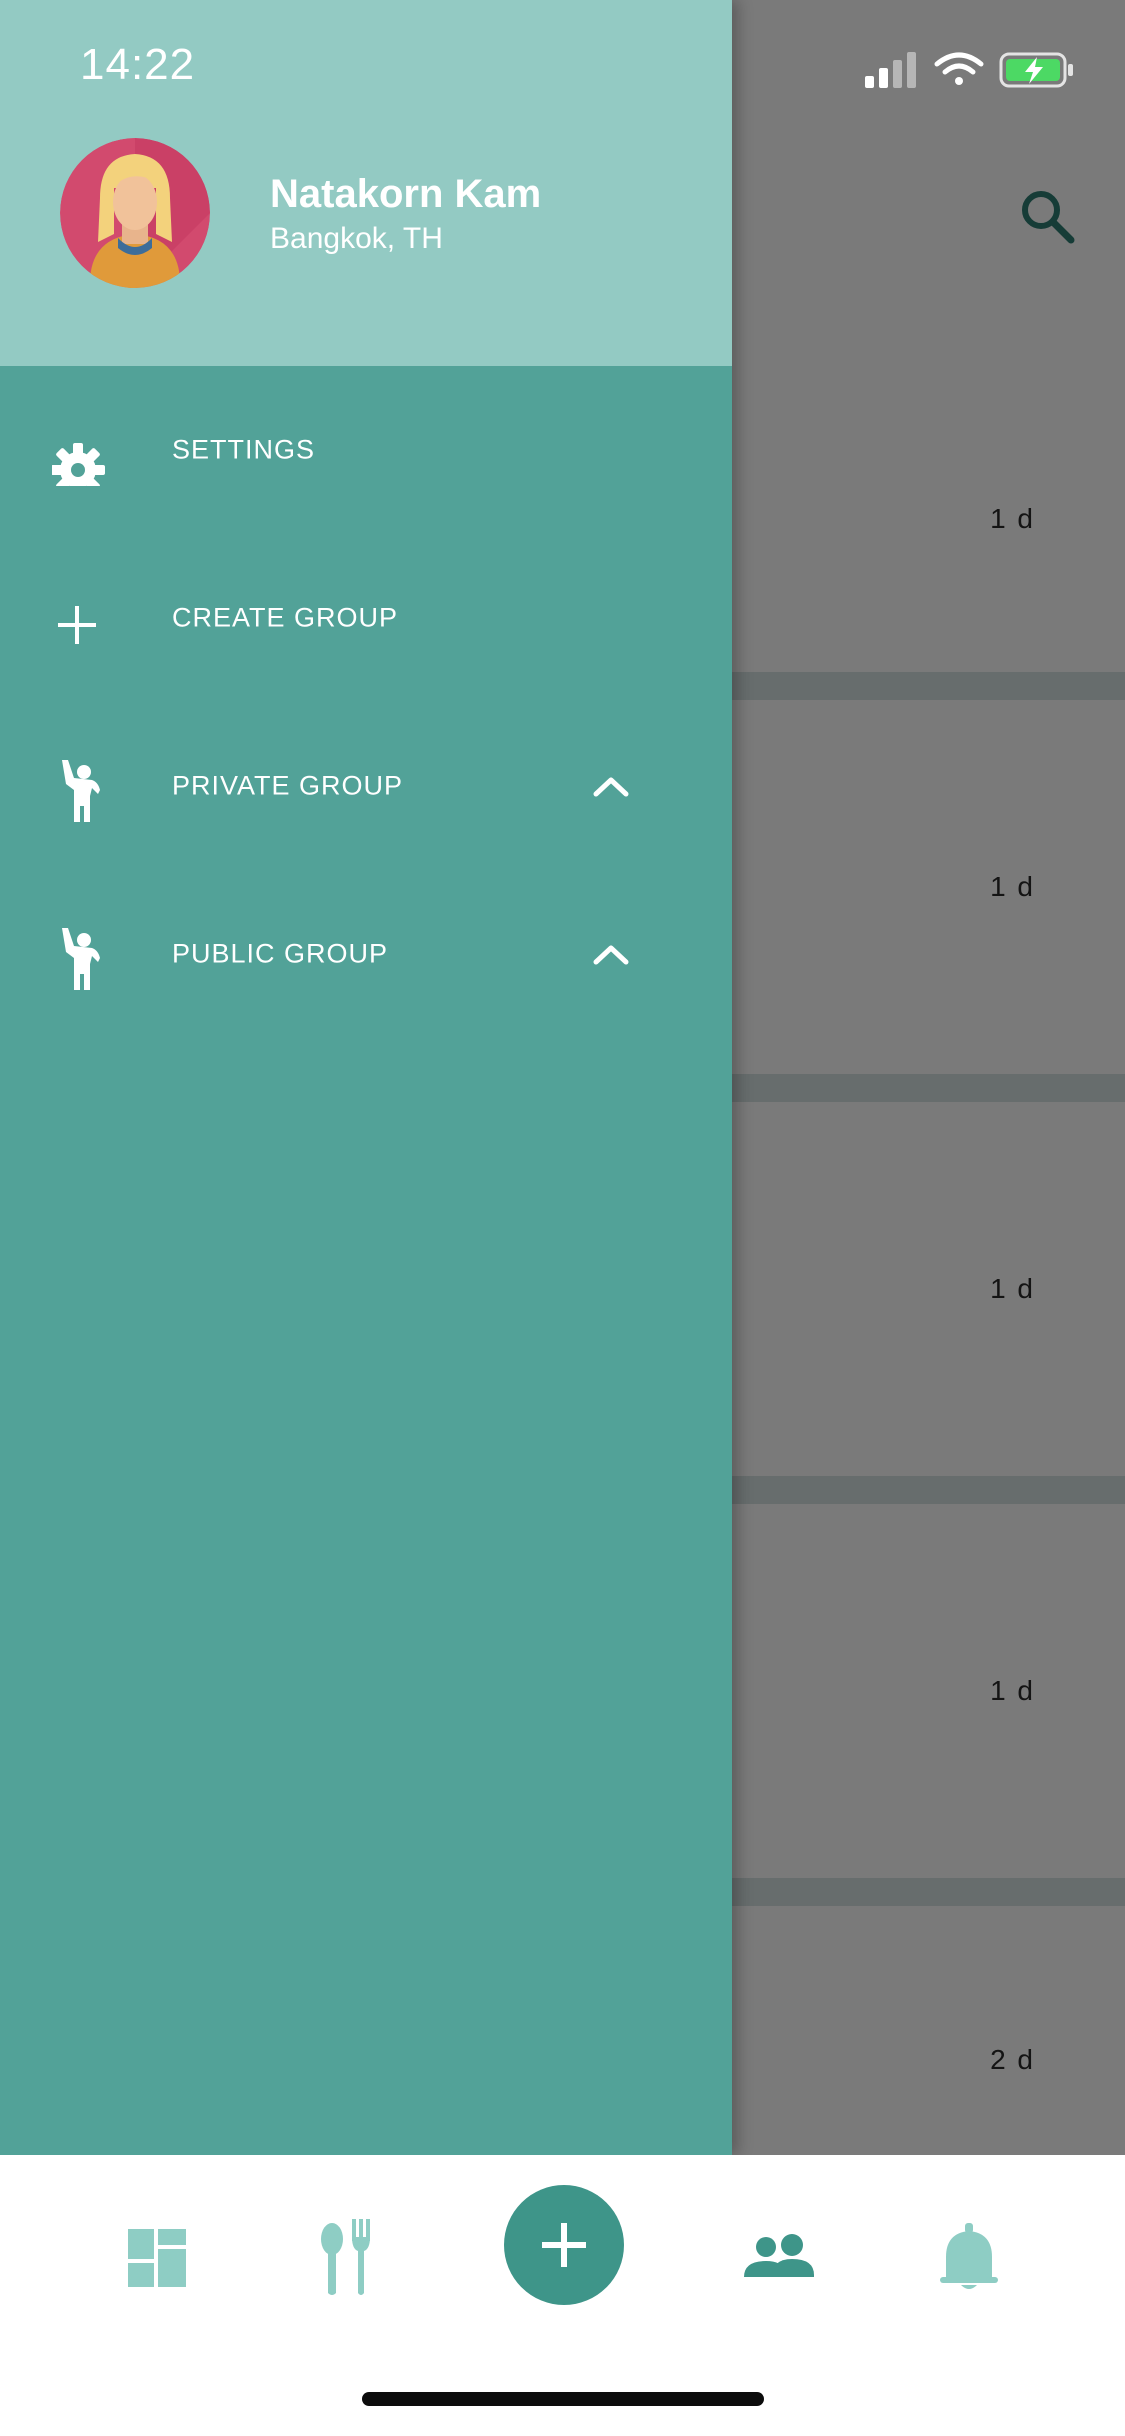  Describe the element at coordinates (347, 2258) in the screenshot. I see `spoon-fork-icon` at that location.